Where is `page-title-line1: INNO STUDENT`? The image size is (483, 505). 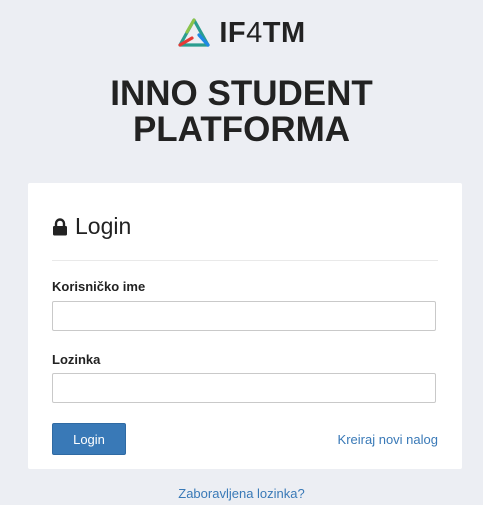
page-title-line1: INNO STUDENT is located at coordinates (241, 93).